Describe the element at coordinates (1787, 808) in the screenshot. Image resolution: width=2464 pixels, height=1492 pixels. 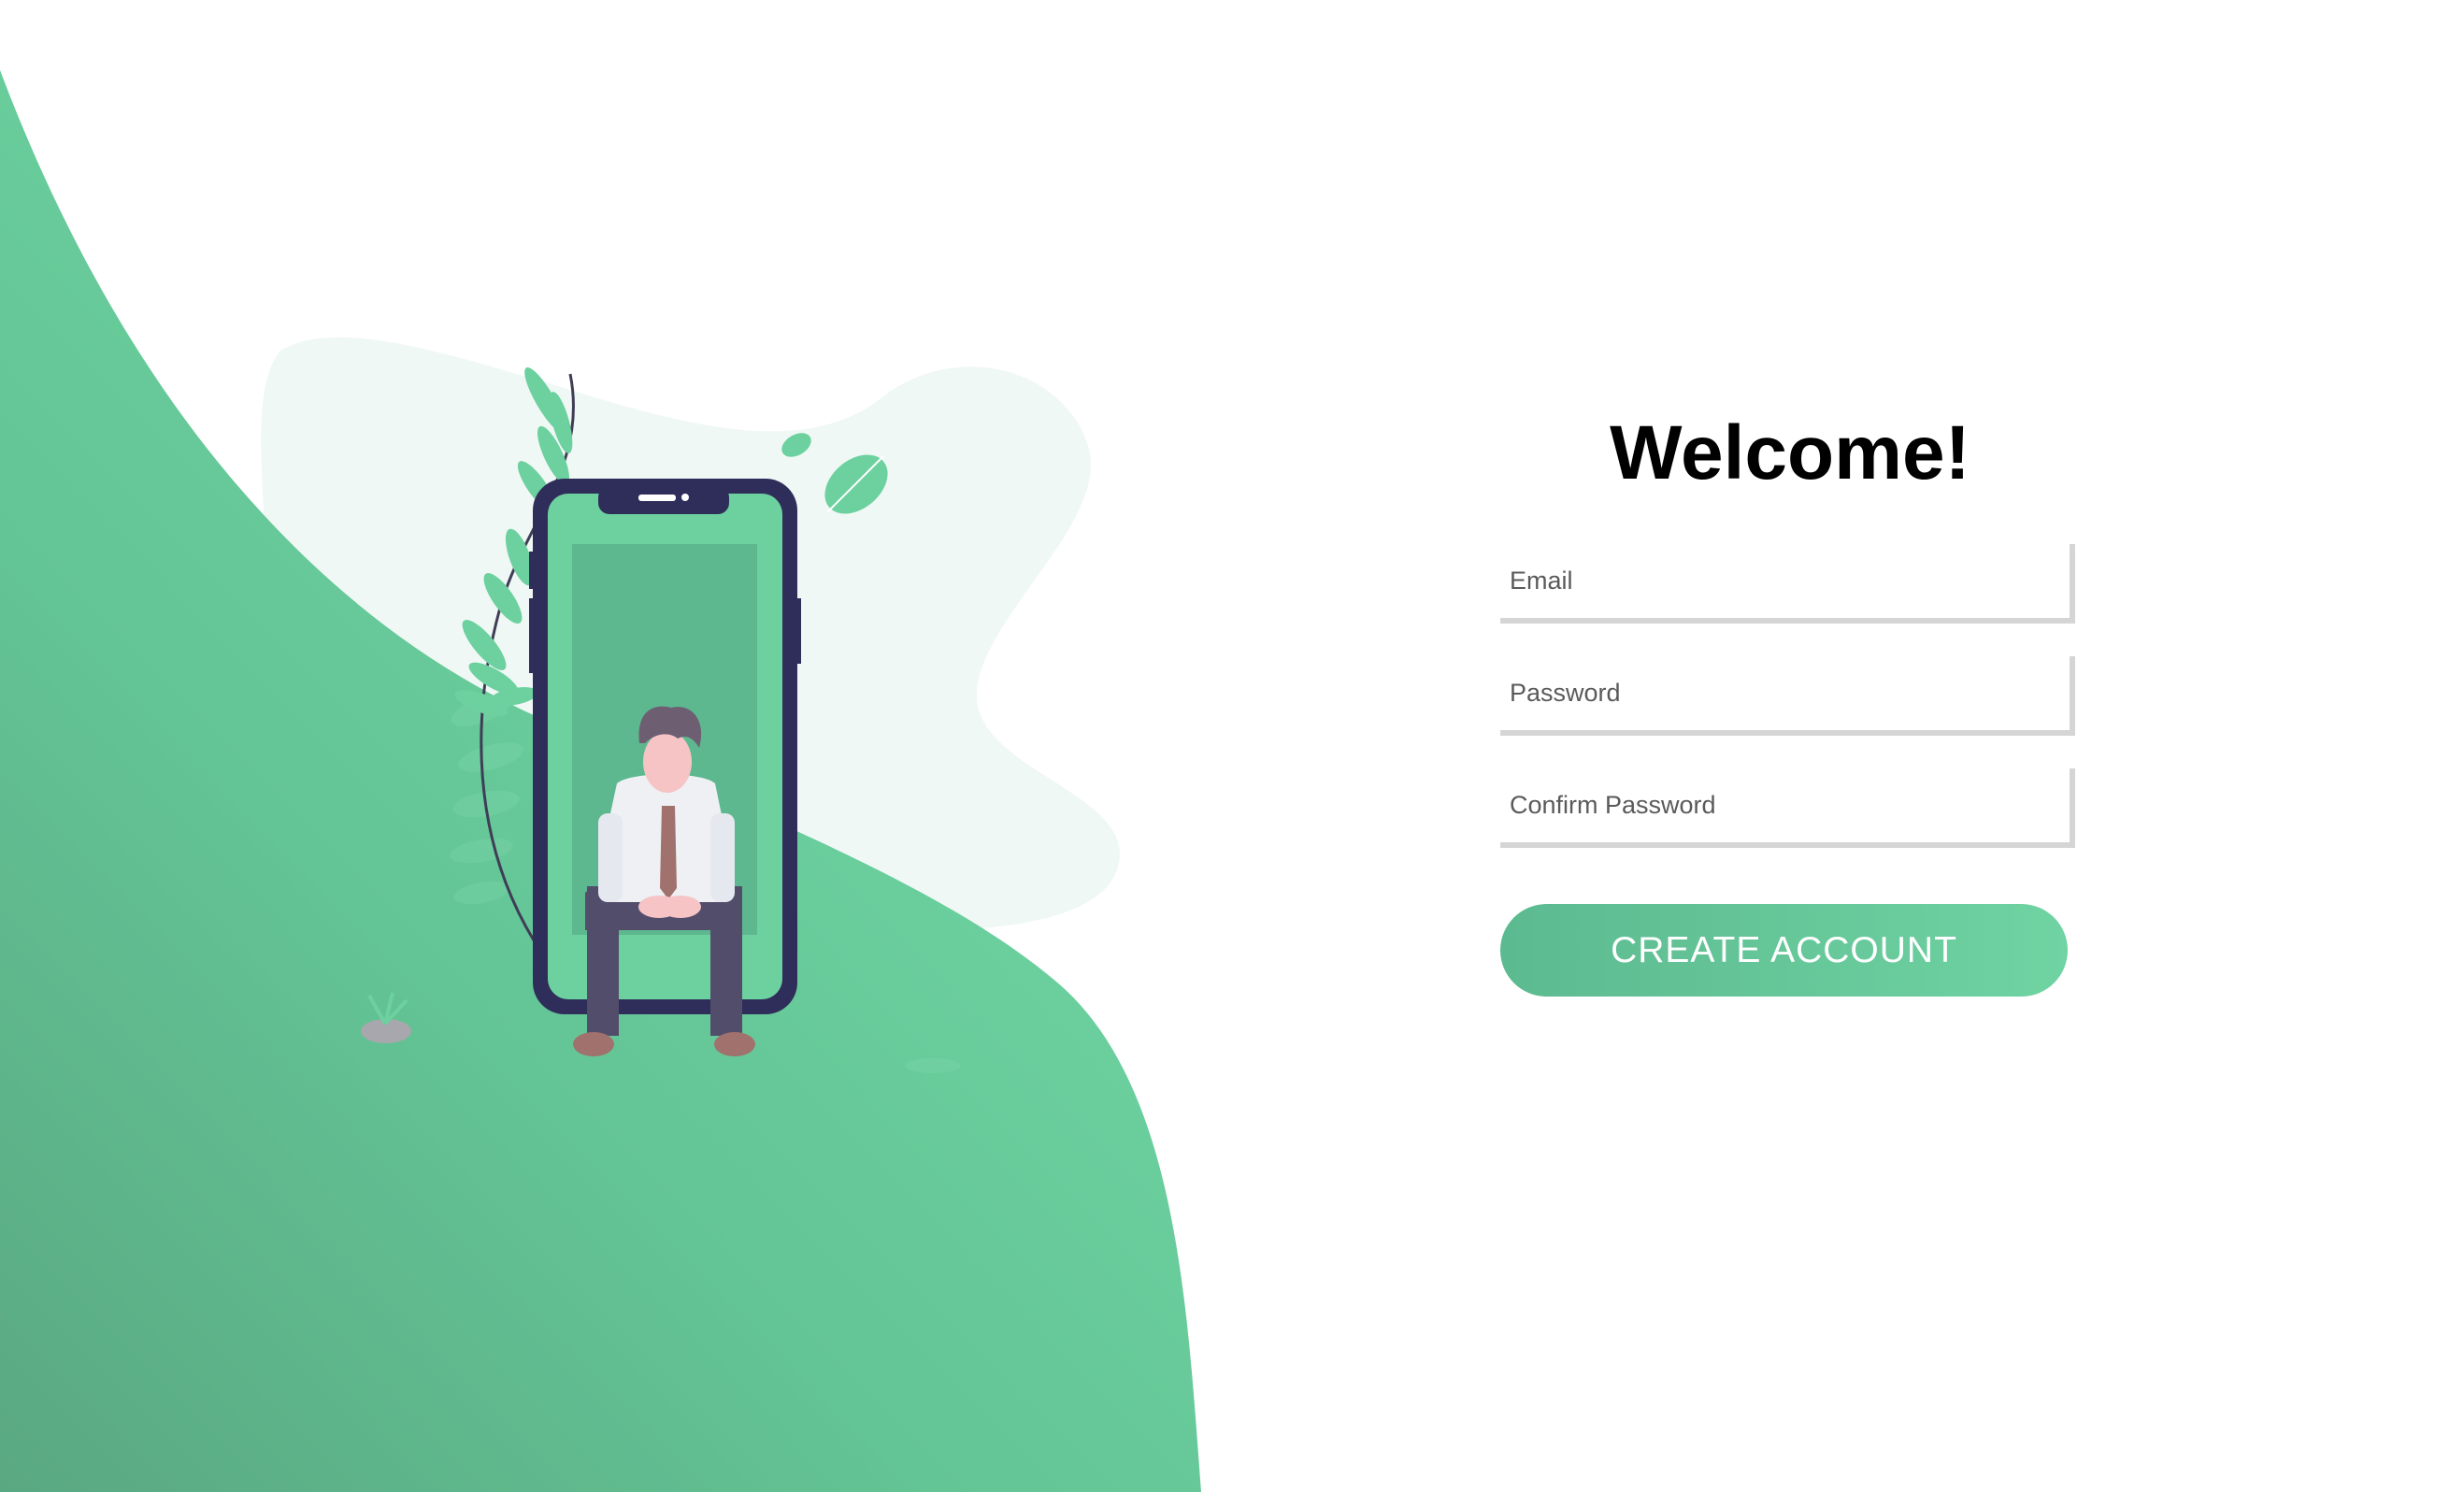
I see `confirm-password-field` at that location.